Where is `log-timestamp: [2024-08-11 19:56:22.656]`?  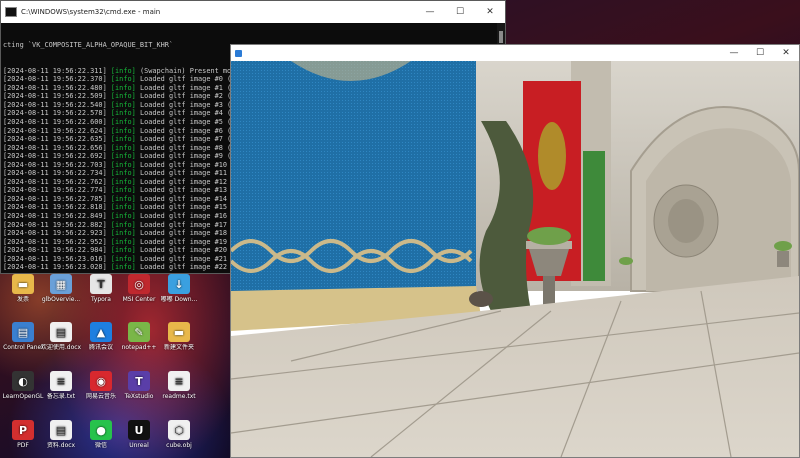 log-timestamp: [2024-08-11 19:56:22.656] is located at coordinates (55, 147).